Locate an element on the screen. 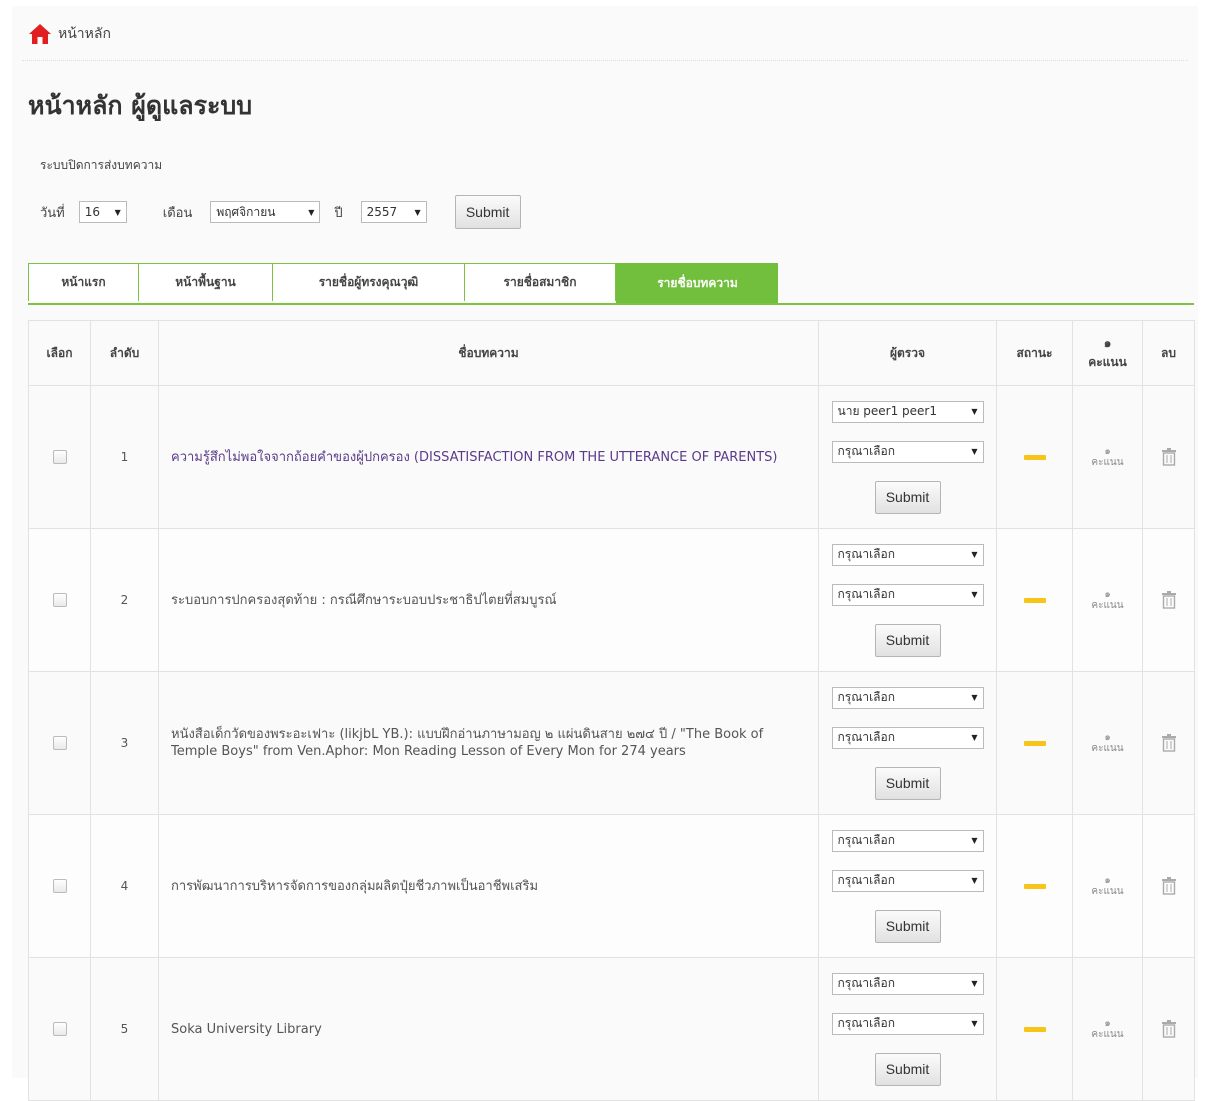 The width and height of the screenshot is (1211, 1101). reviewer-controls: นาย peer1 peer1 ▼ กรุณาเลือก ▼ Submit is located at coordinates (907, 457).